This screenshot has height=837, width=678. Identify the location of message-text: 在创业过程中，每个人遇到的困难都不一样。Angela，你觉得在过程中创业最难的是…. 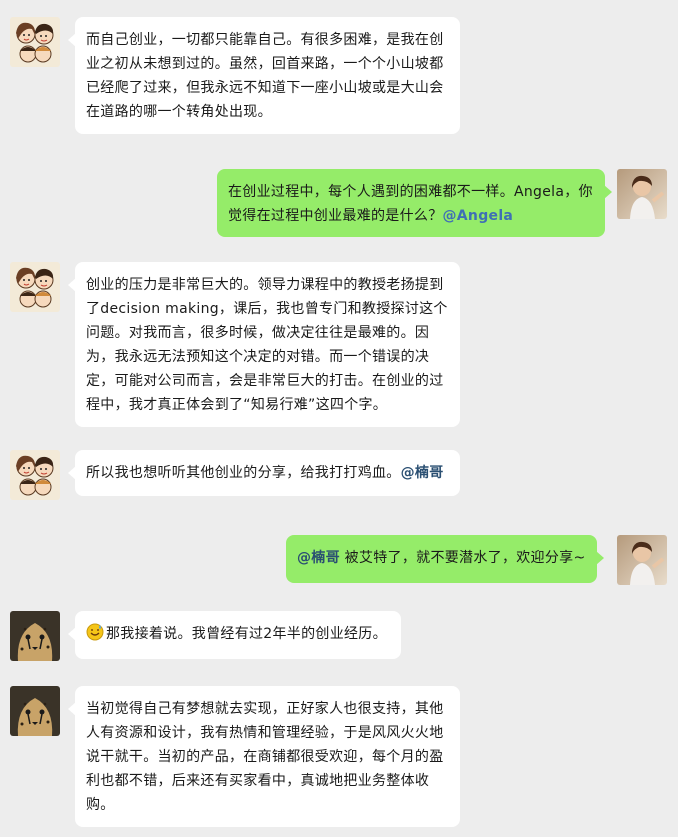
(410, 204).